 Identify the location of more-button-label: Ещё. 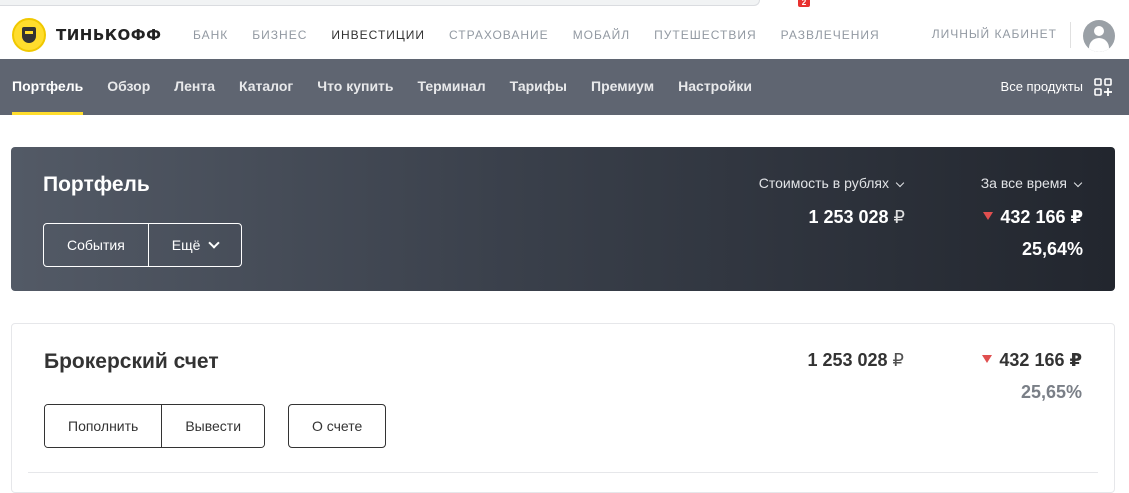
(186, 245).